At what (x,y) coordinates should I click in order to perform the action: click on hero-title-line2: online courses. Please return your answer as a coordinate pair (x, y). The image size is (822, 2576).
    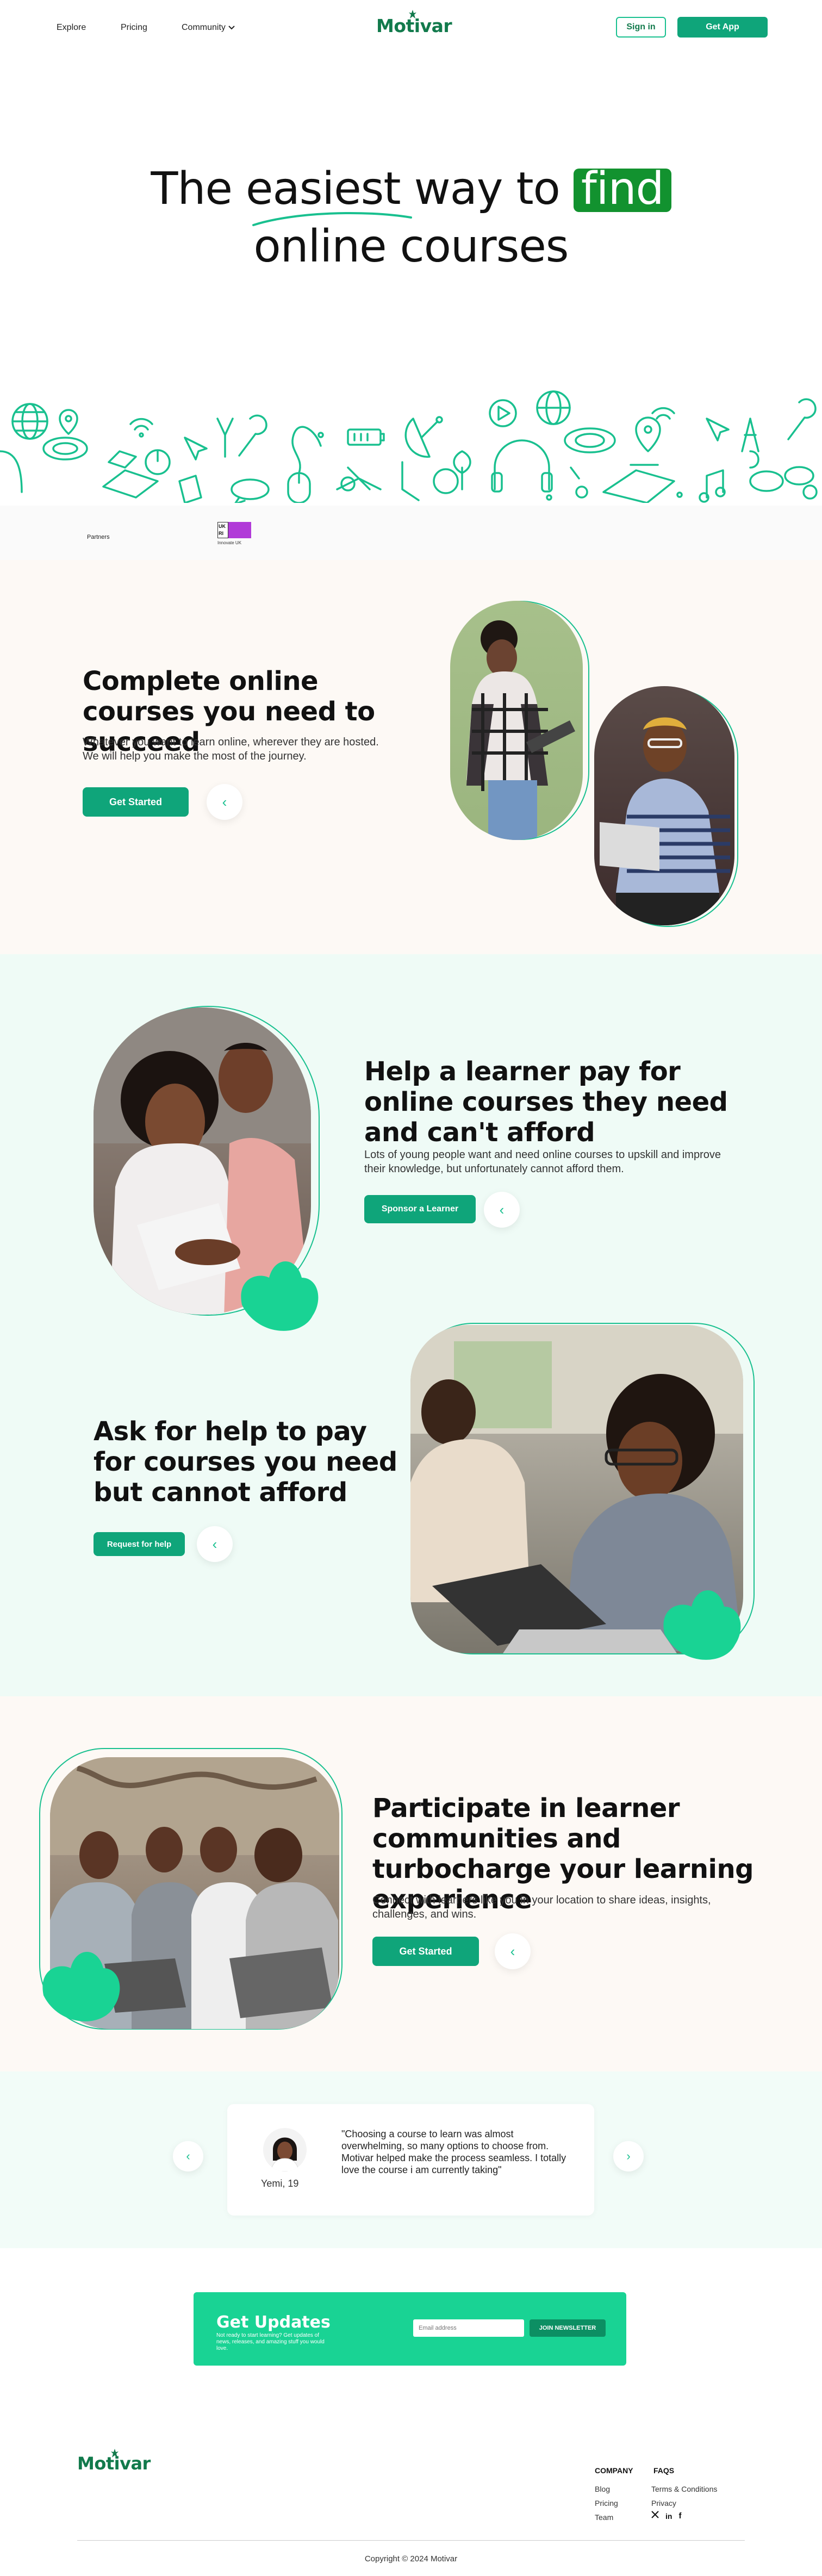
    Looking at the image, I should click on (411, 246).